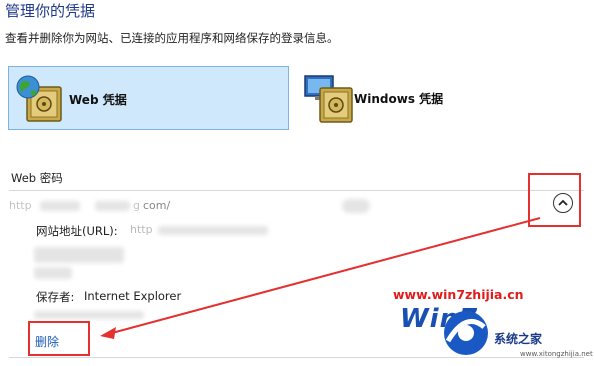 The height and width of the screenshot is (366, 594). Describe the element at coordinates (518, 339) in the screenshot. I see `watermark-brand: 系统之家` at that location.